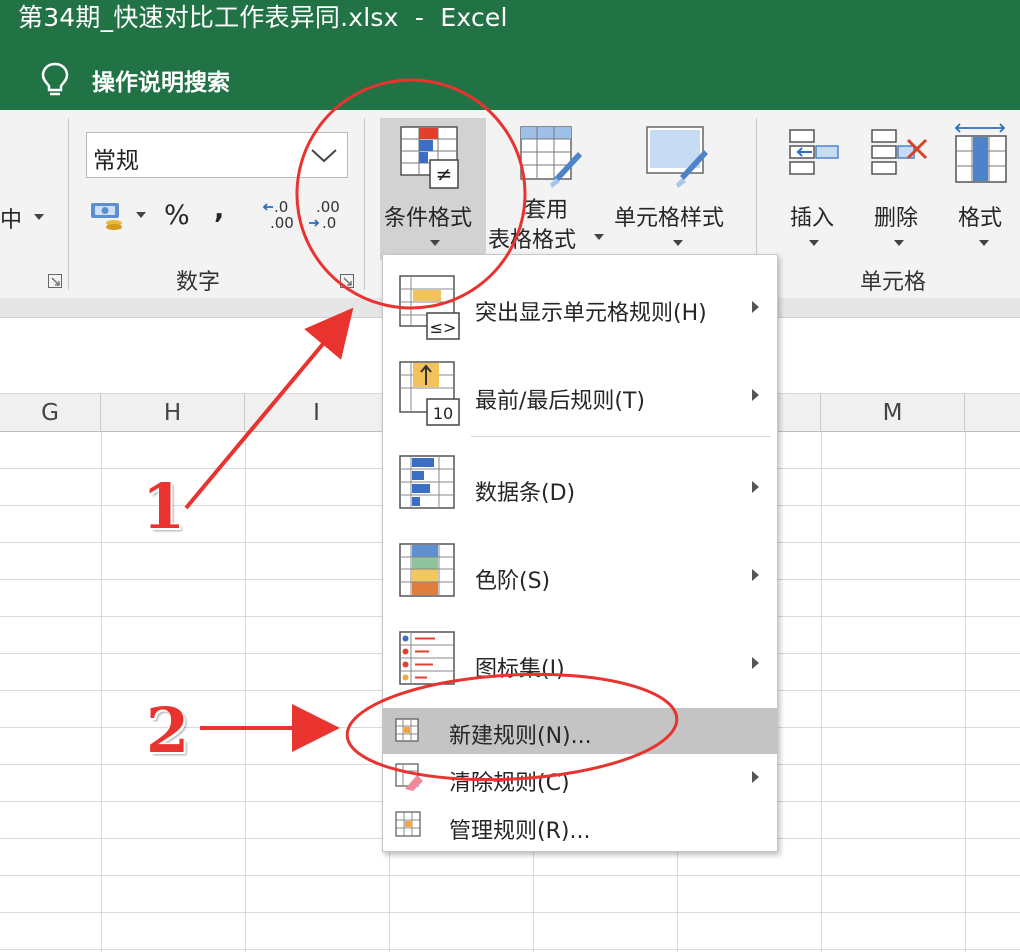  Describe the element at coordinates (317, 413) in the screenshot. I see `column-header-i: I` at that location.